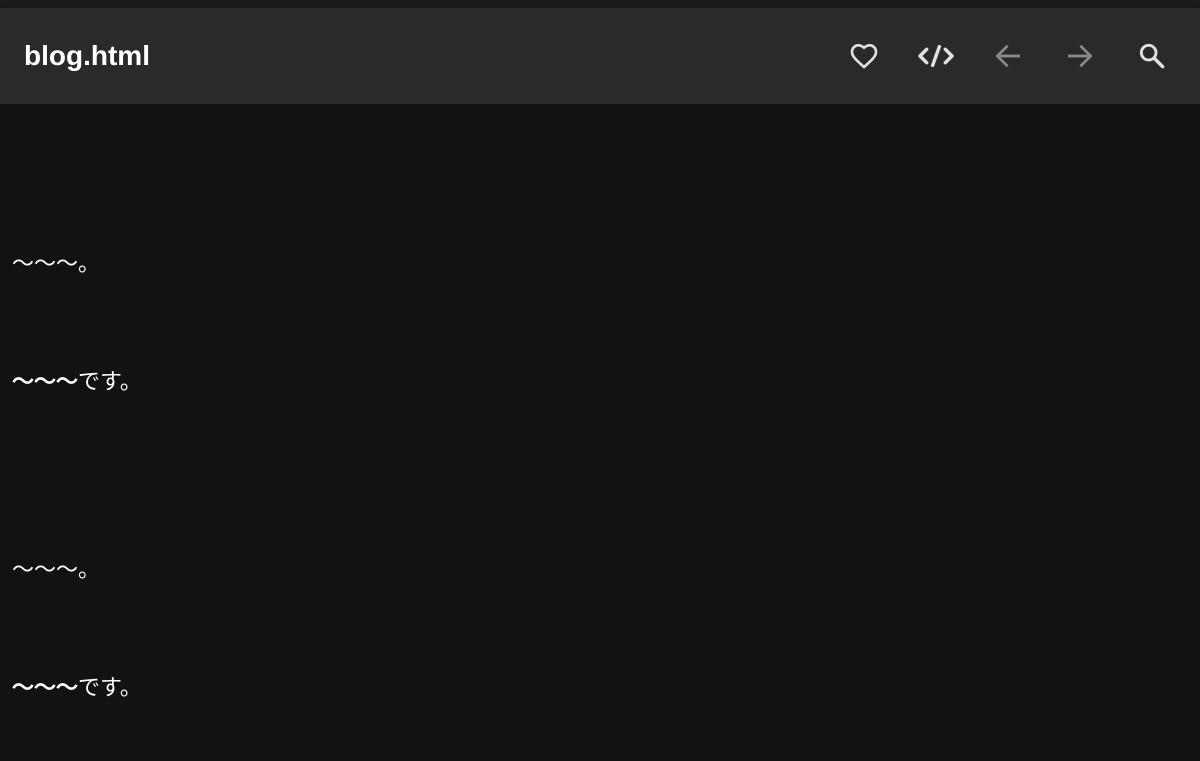  I want to click on favorite-button, so click(864, 56).